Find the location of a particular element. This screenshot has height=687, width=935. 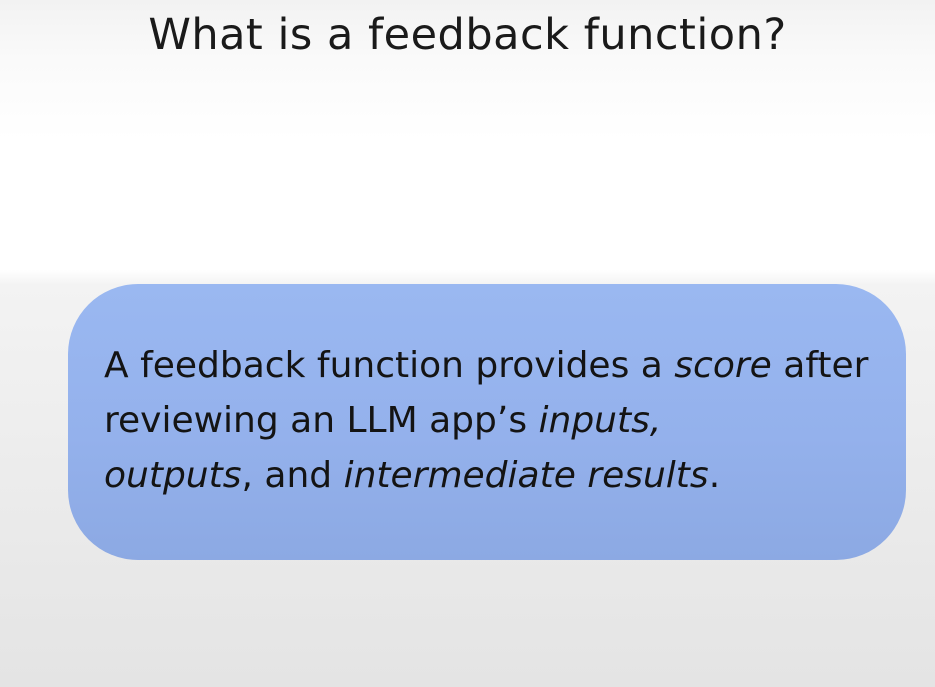

text-segment: A feedback function provides a is located at coordinates (389, 365).